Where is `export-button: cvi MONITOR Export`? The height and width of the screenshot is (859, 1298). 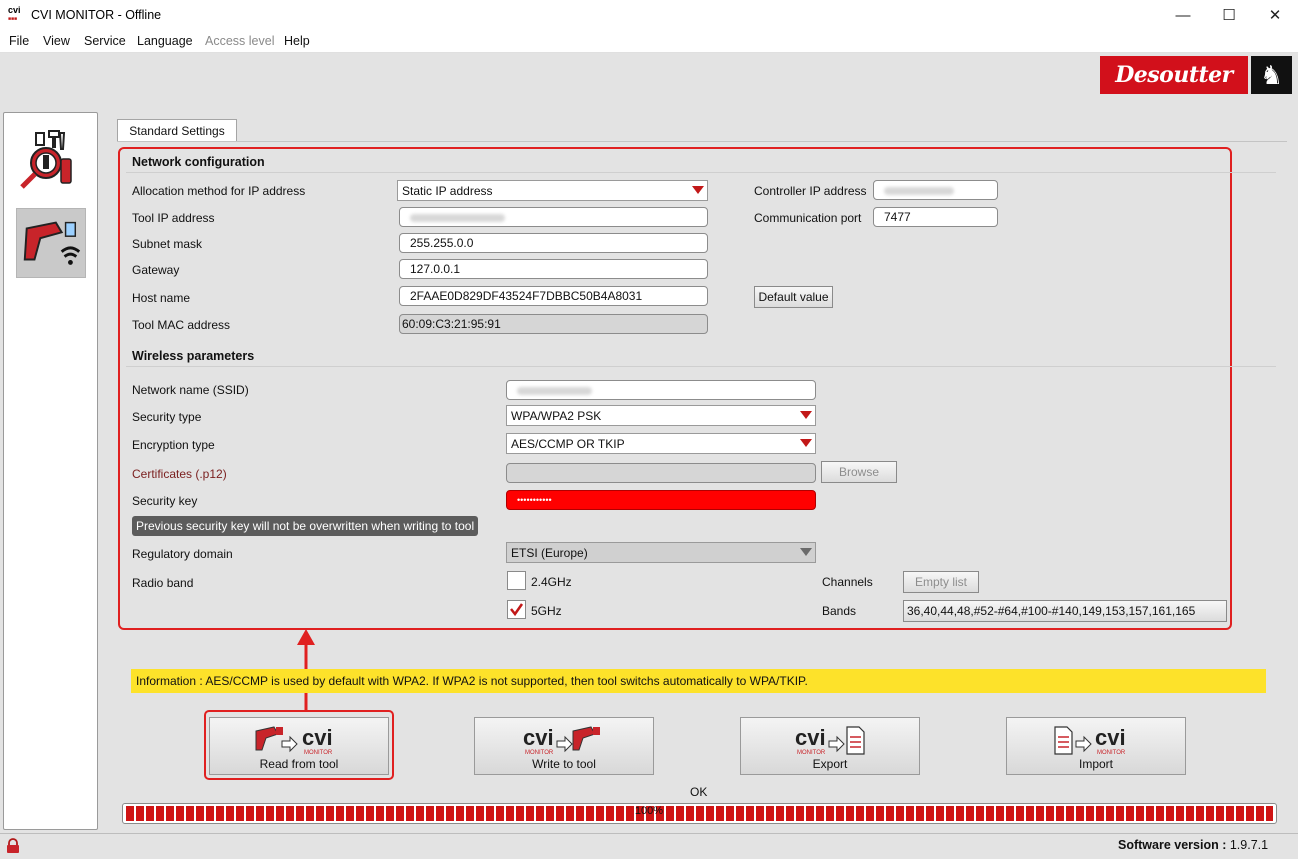 export-button: cvi MONITOR Export is located at coordinates (830, 746).